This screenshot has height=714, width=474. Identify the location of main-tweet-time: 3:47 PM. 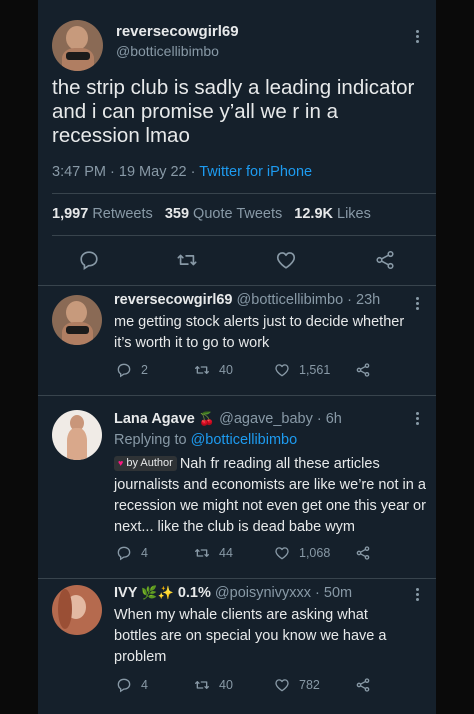
(79, 172).